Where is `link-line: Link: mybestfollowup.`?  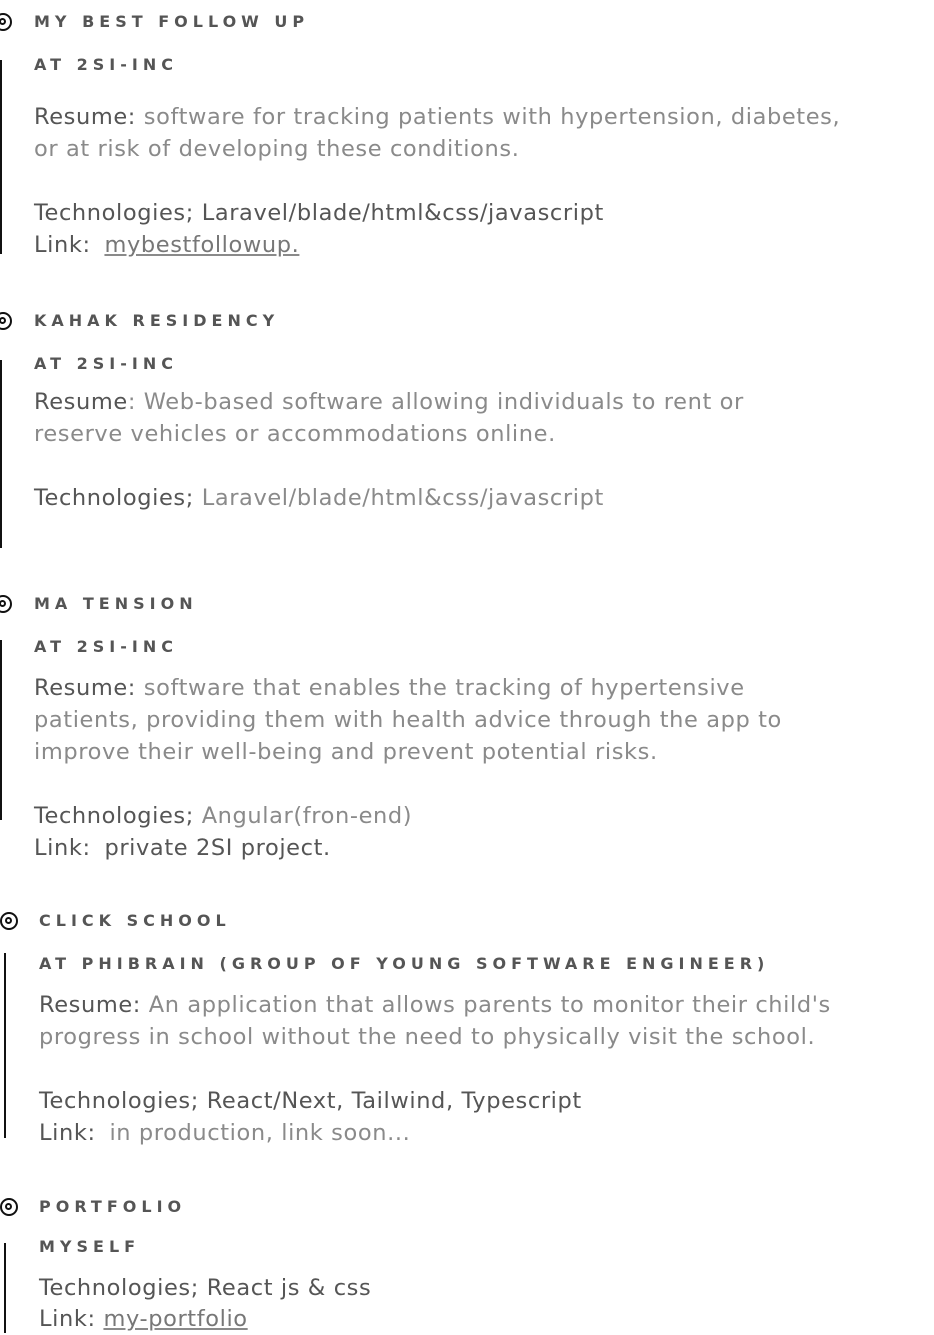 link-line: Link: mybestfollowup. is located at coordinates (166, 245).